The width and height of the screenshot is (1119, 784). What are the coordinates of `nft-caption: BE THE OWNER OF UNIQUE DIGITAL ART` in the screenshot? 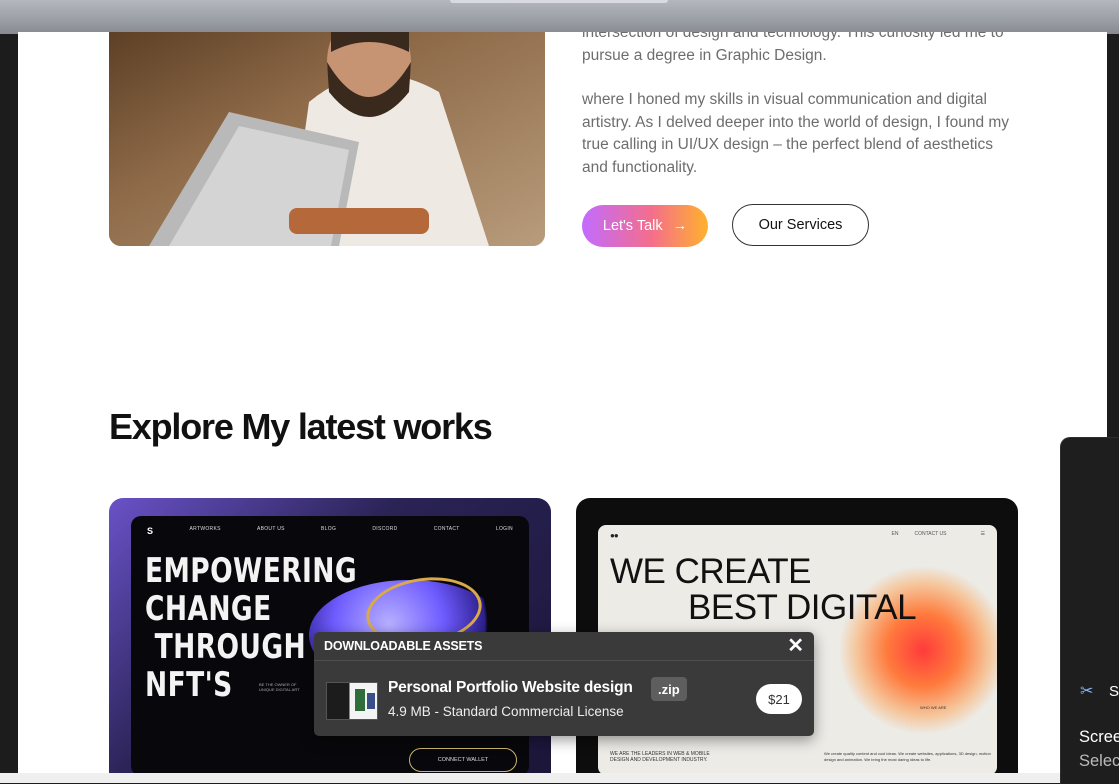 It's located at (279, 687).